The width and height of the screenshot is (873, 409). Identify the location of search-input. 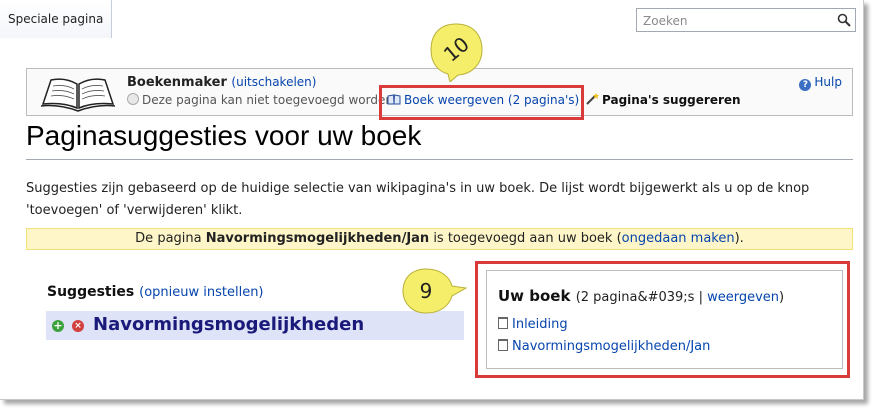
(738, 21).